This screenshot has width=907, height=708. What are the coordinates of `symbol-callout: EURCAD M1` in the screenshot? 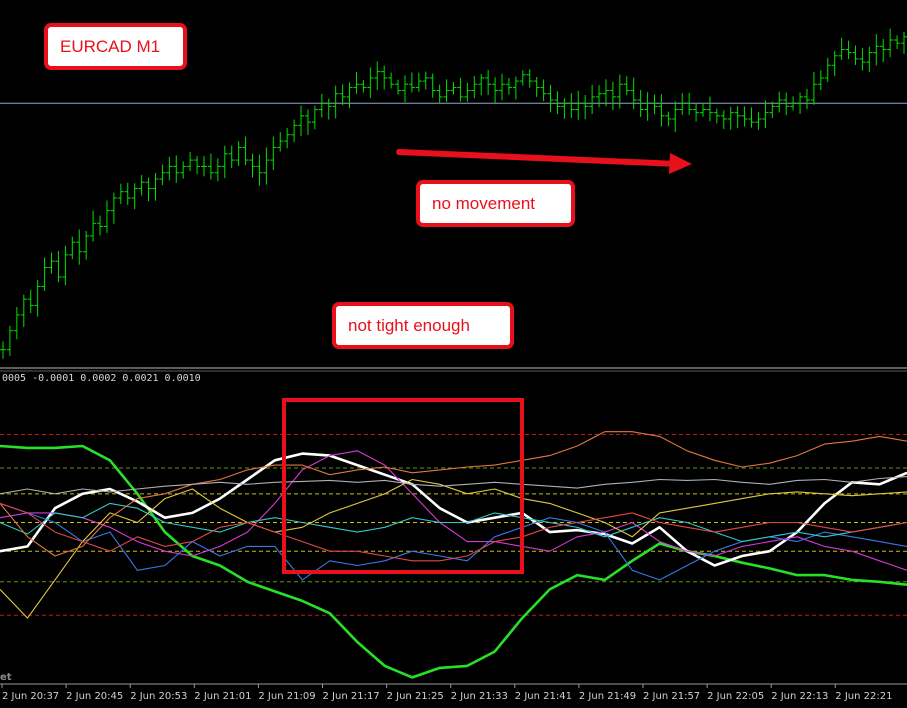 It's located at (115, 46).